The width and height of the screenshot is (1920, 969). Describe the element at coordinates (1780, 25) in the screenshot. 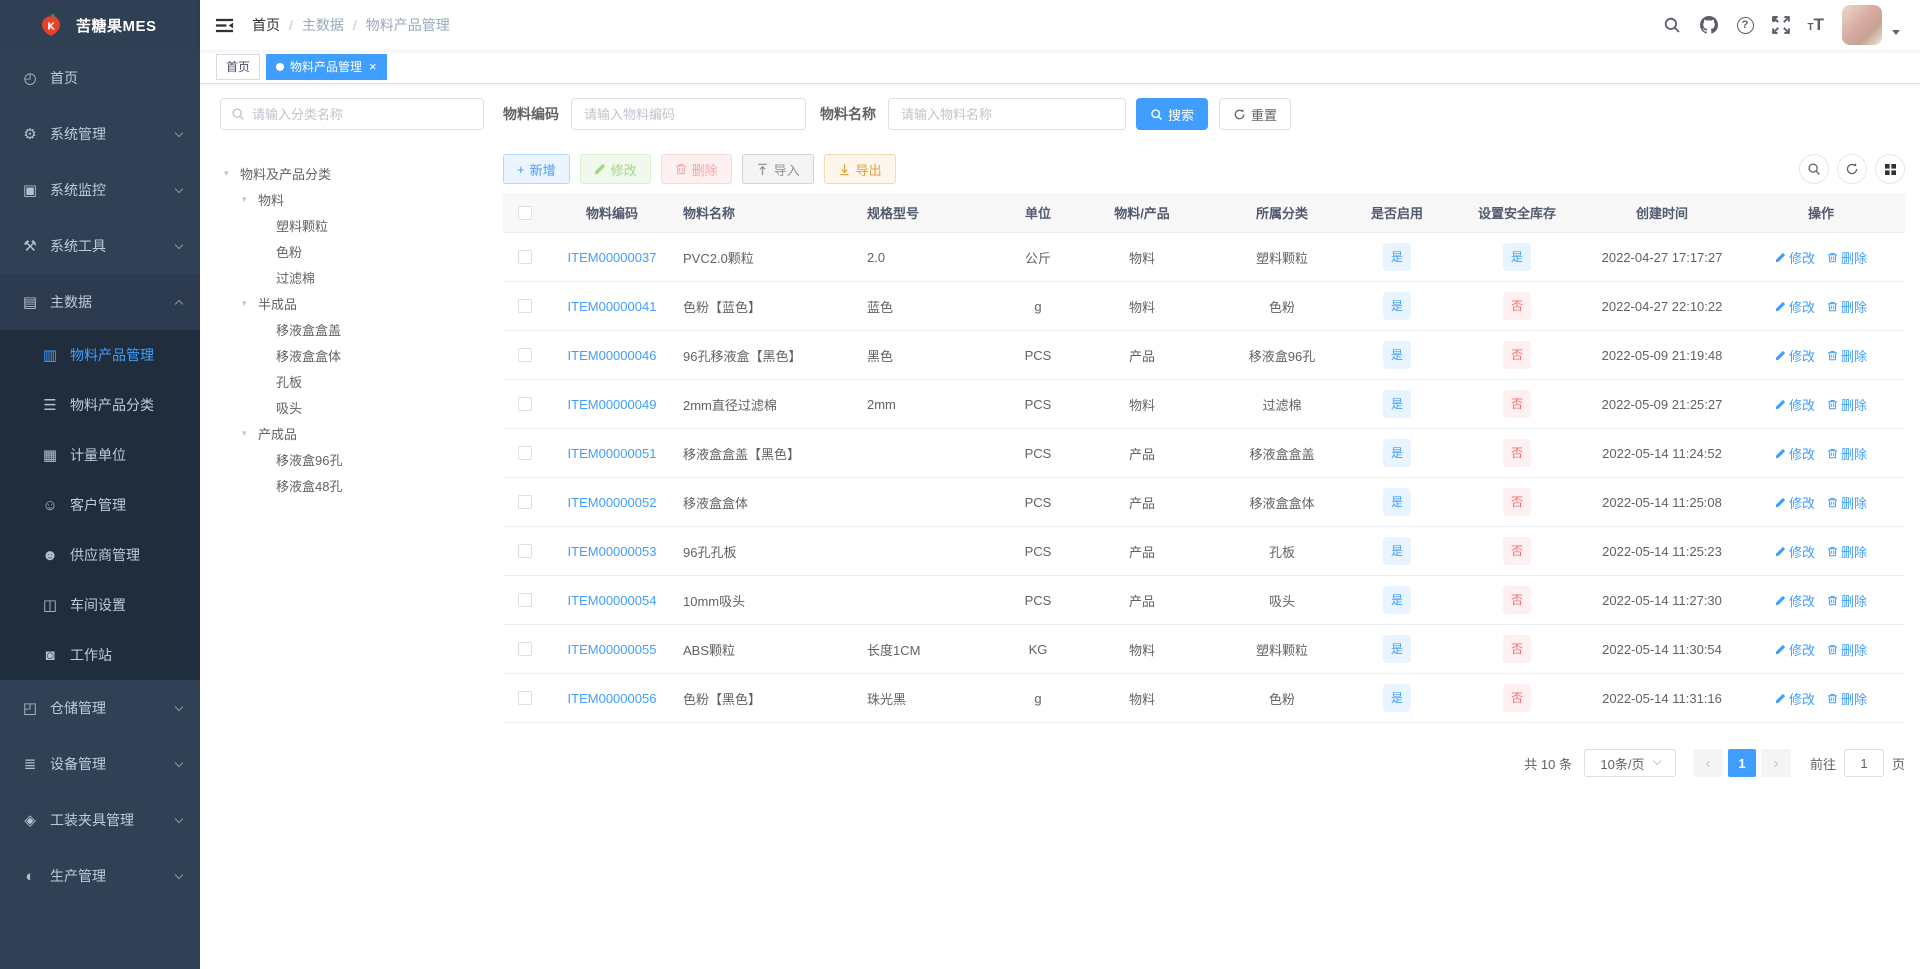

I see `fullscreen-icon` at that location.